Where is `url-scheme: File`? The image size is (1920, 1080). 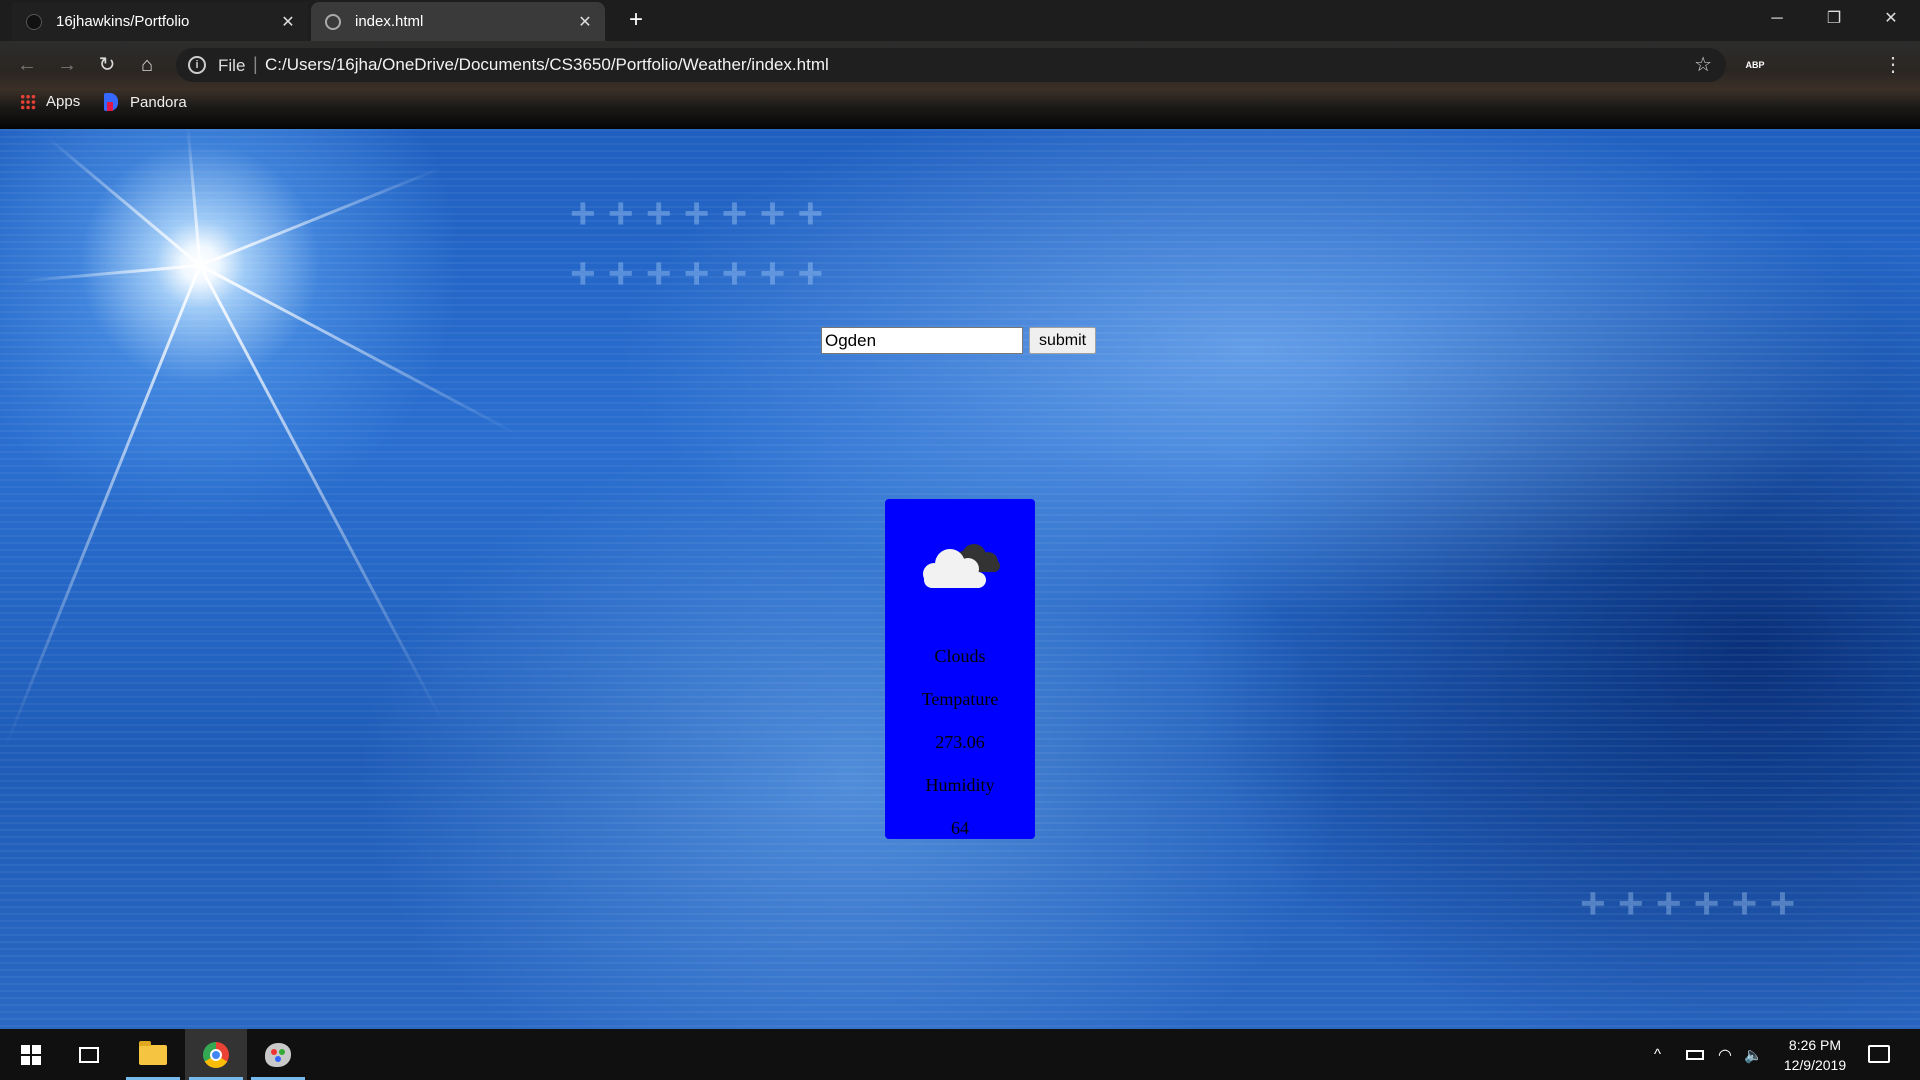
url-scheme: File is located at coordinates (232, 65).